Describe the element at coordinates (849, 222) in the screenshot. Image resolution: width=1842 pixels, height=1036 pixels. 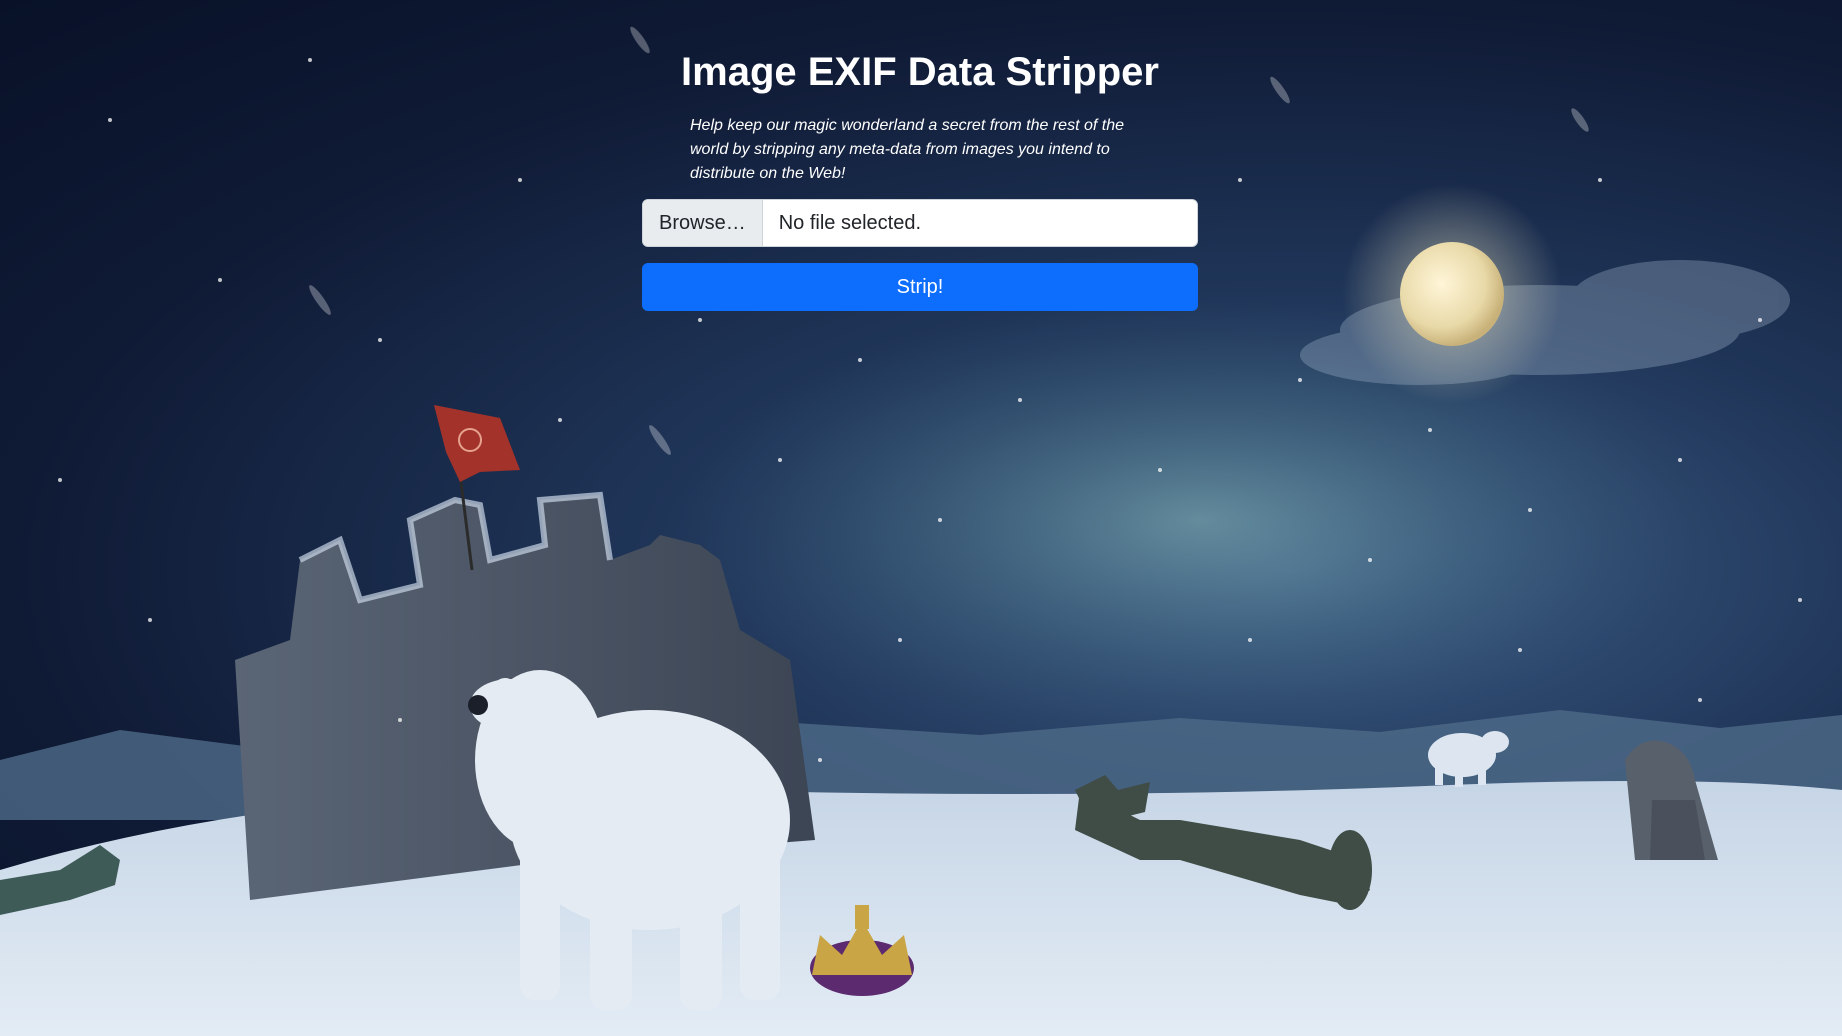
I see `file-status-text: No file selected.` at that location.